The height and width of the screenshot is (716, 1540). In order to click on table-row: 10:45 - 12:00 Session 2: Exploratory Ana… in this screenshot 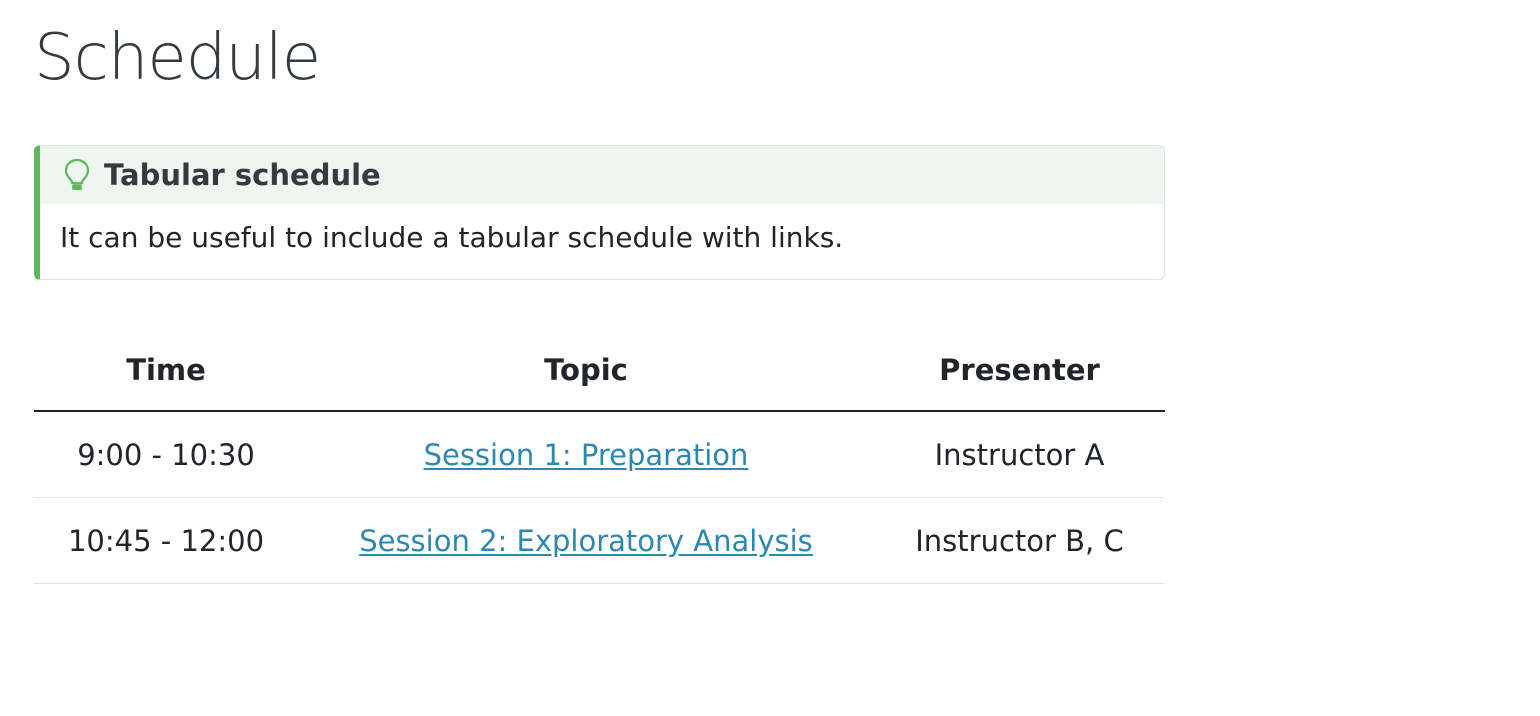, I will do `click(599, 540)`.